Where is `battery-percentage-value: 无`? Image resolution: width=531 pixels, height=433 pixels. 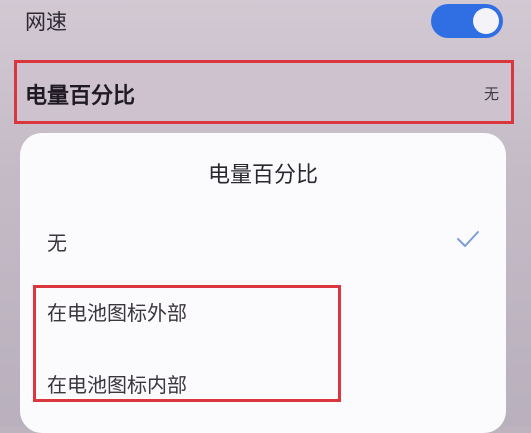
battery-percentage-value: 无 is located at coordinates (491, 94).